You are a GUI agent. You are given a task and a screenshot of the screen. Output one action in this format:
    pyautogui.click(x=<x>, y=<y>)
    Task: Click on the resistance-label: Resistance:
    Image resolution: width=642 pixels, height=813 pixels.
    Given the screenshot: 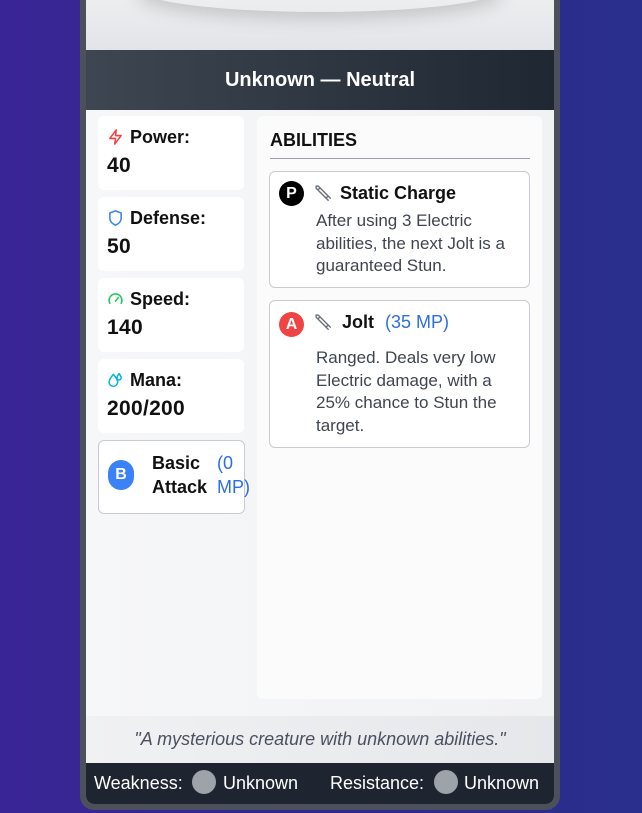 What is the action you would take?
    pyautogui.click(x=377, y=783)
    